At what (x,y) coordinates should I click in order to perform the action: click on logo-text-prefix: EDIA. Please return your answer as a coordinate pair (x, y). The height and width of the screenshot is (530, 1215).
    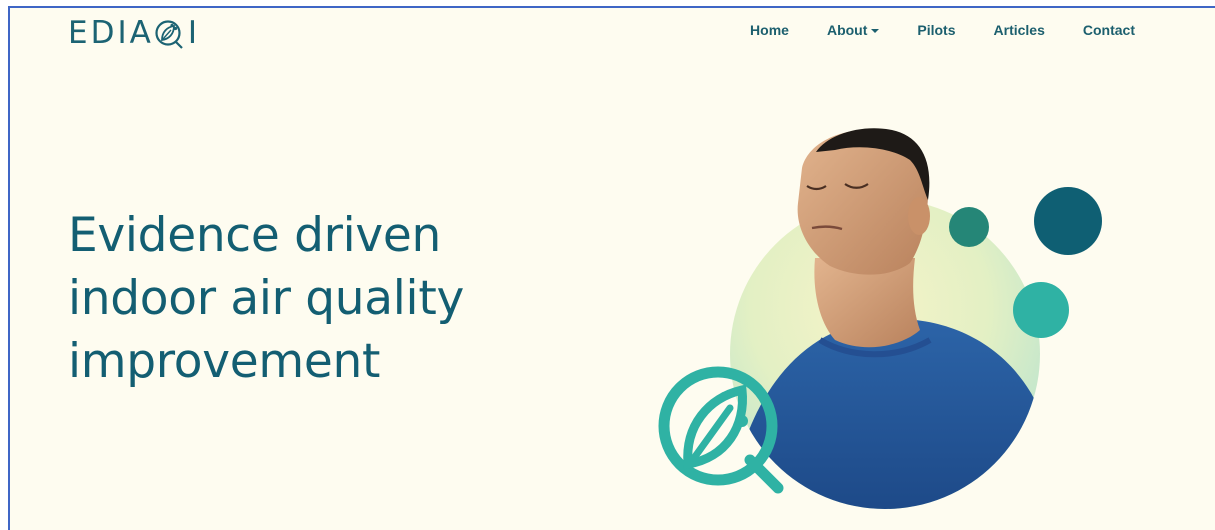
    Looking at the image, I should click on (111, 33).